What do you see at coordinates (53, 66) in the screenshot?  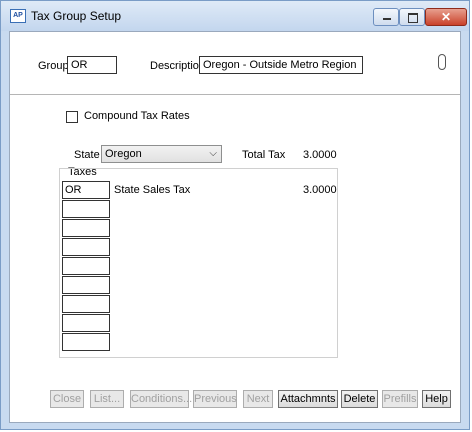 I see `group-label: Group` at bounding box center [53, 66].